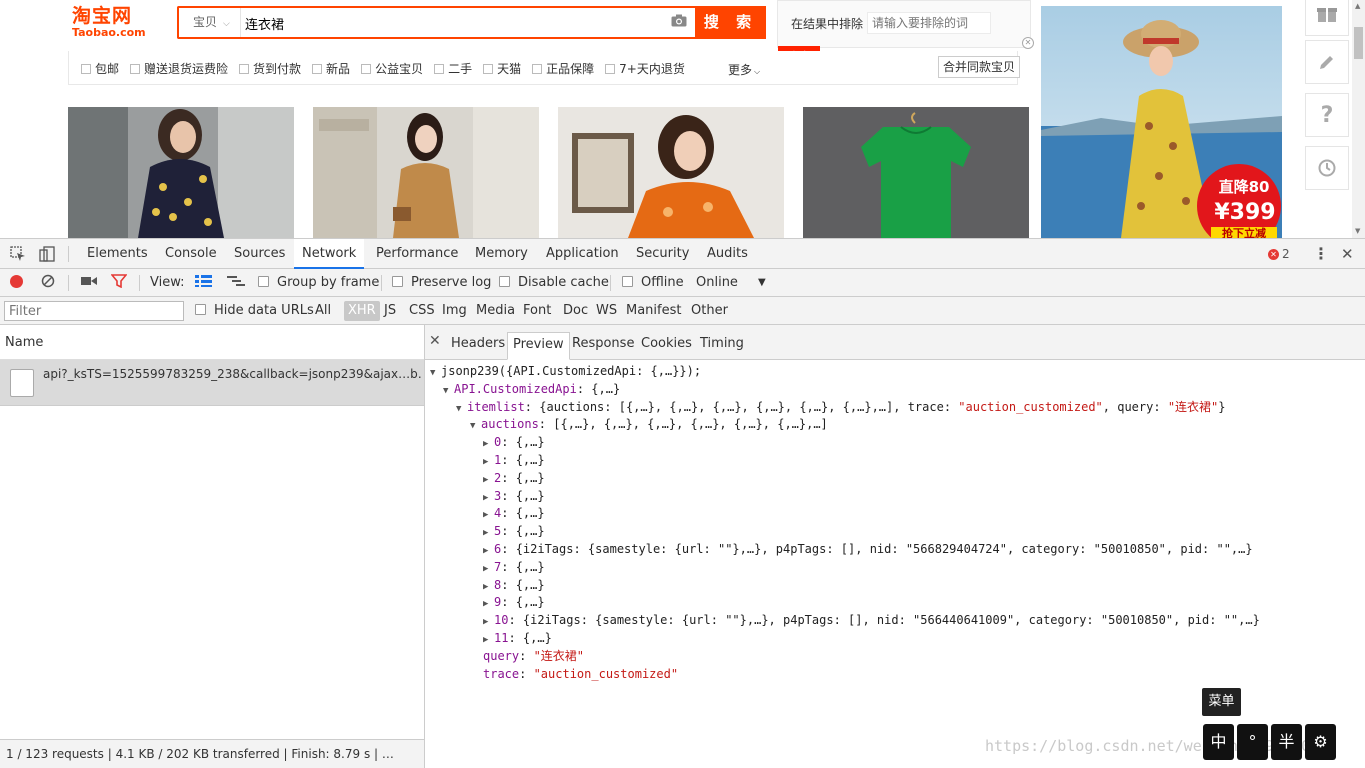 The image size is (1365, 768). What do you see at coordinates (575, 311) in the screenshot?
I see `filter-type-doc: Doc` at bounding box center [575, 311].